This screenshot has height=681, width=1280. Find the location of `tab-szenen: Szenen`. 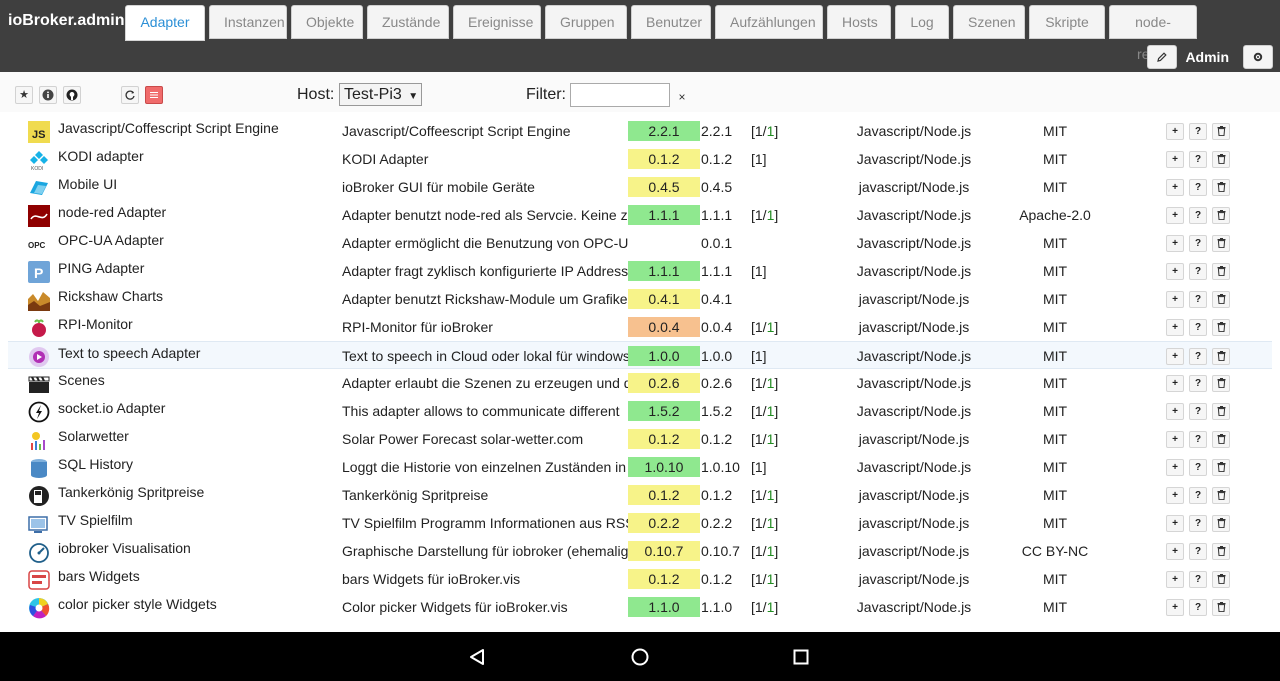

tab-szenen: Szenen is located at coordinates (989, 22).